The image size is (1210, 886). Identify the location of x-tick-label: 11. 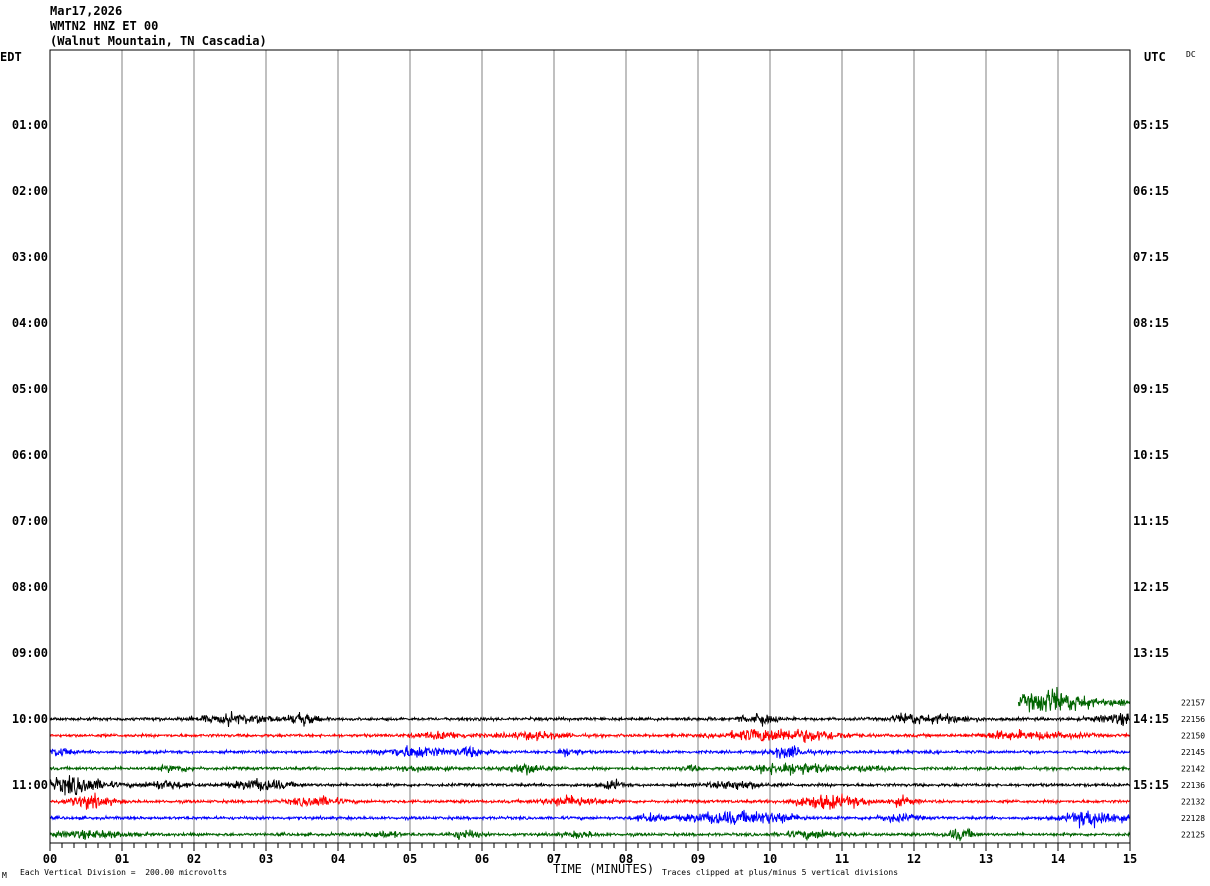
(842, 859).